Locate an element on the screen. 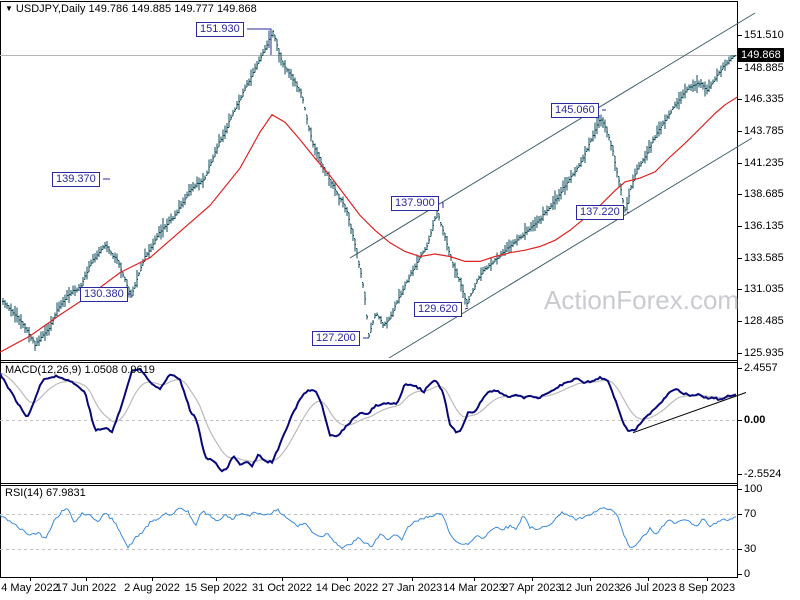  date-axis-label: 17 Jun 2022 is located at coordinates (86, 588).